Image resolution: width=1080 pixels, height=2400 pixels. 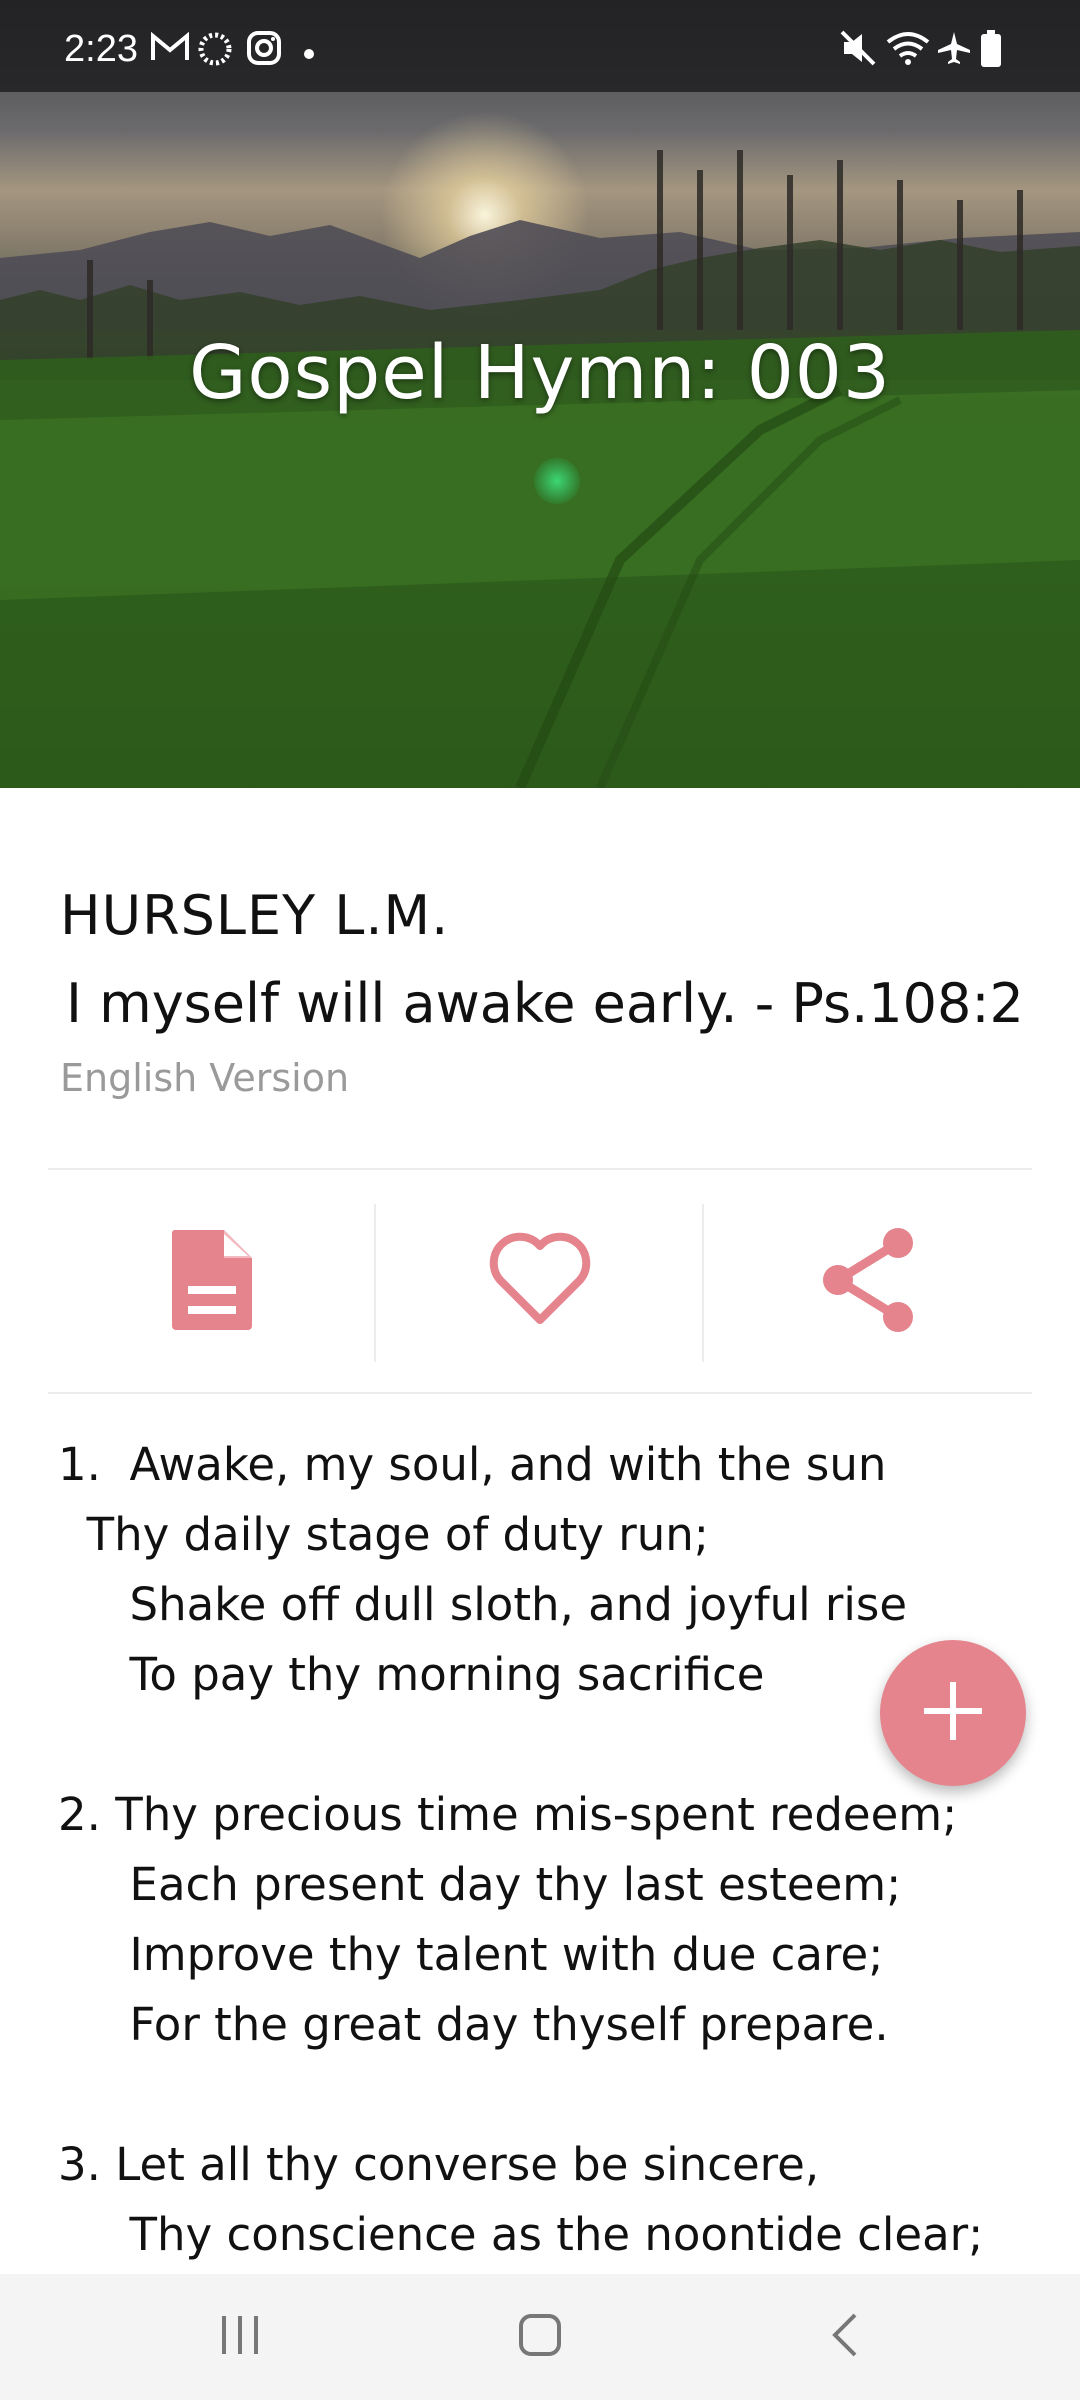 I want to click on lyric-line: For the great day thyself prepare., so click(x=473, y=2024).